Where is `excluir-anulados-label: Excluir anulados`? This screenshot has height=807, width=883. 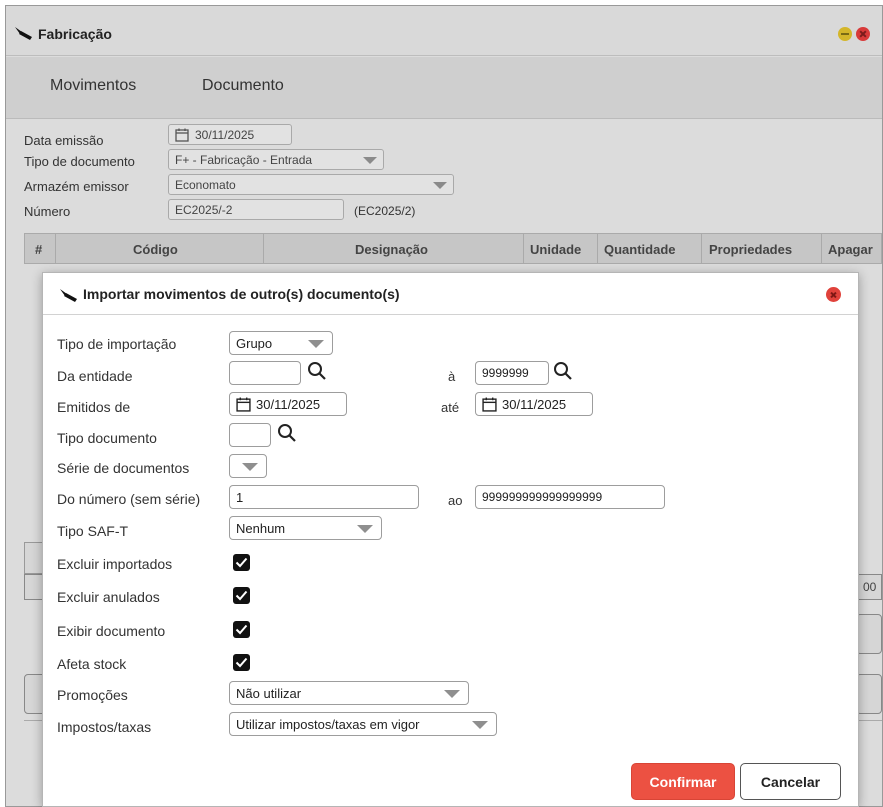
excluir-anulados-label: Excluir anulados is located at coordinates (108, 597).